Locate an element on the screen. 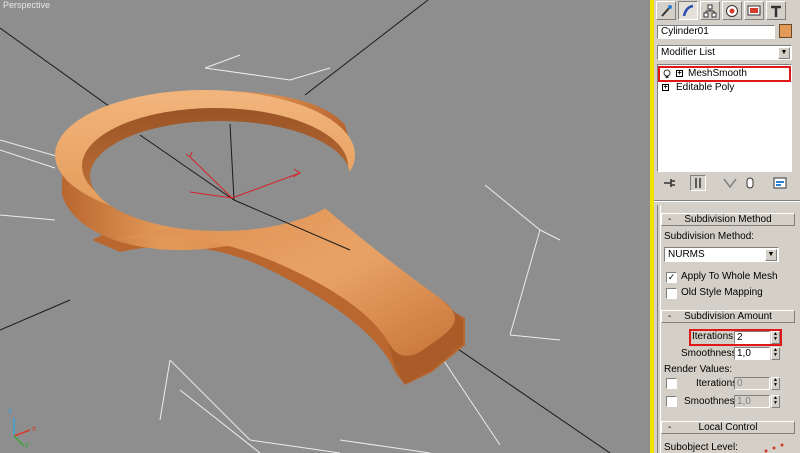  highlight-box is located at coordinates (724, 74).